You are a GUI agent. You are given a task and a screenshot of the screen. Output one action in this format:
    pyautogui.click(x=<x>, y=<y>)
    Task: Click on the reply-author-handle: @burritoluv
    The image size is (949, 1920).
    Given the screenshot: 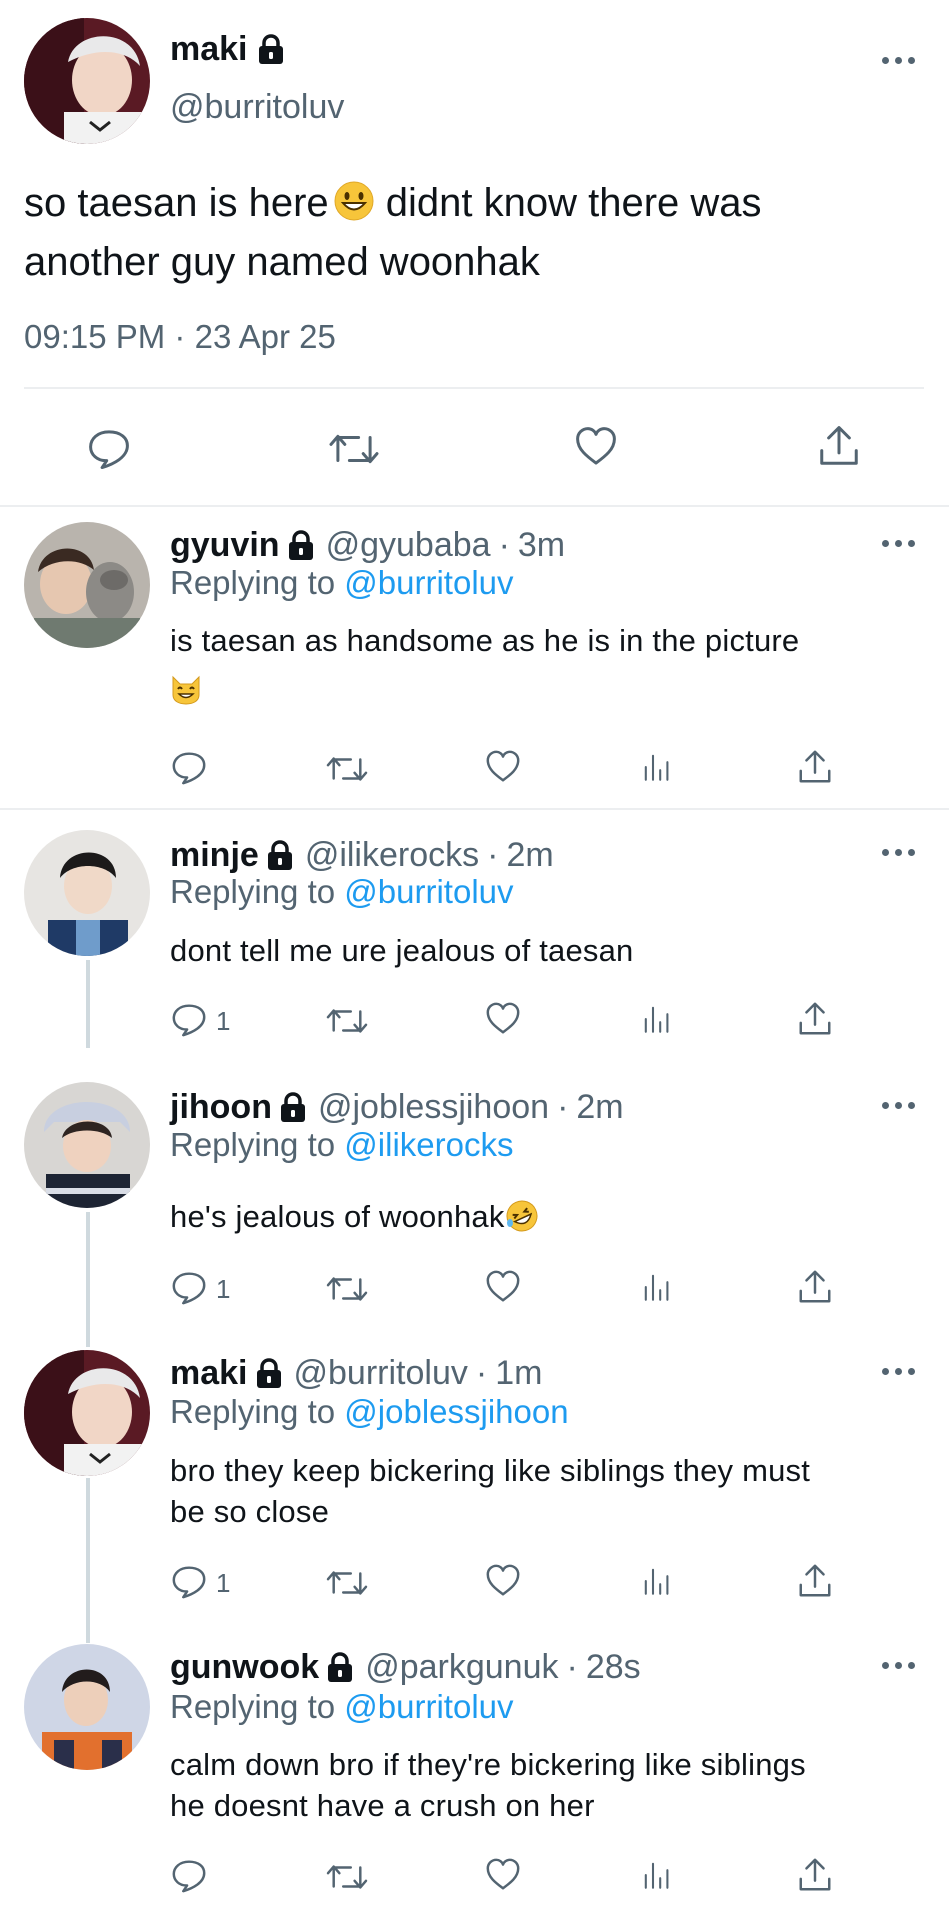 What is the action you would take?
    pyautogui.click(x=381, y=1373)
    